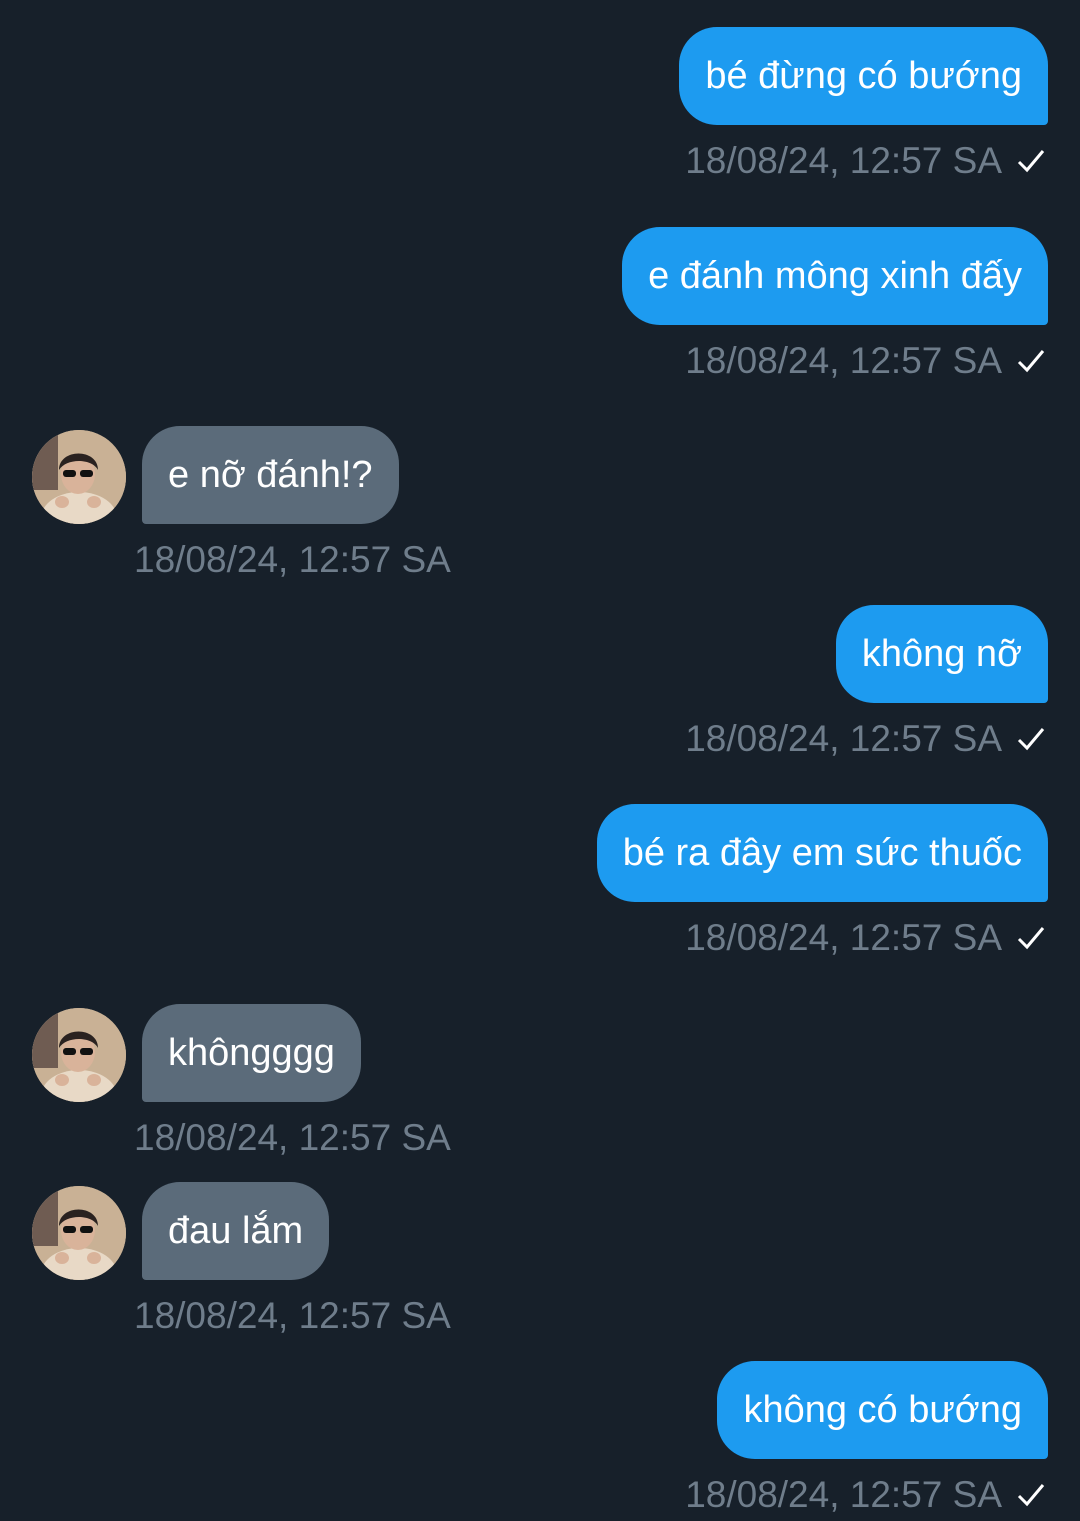 This screenshot has height=1521, width=1080. What do you see at coordinates (236, 1231) in the screenshot?
I see `message-bubble: đau lắm` at bounding box center [236, 1231].